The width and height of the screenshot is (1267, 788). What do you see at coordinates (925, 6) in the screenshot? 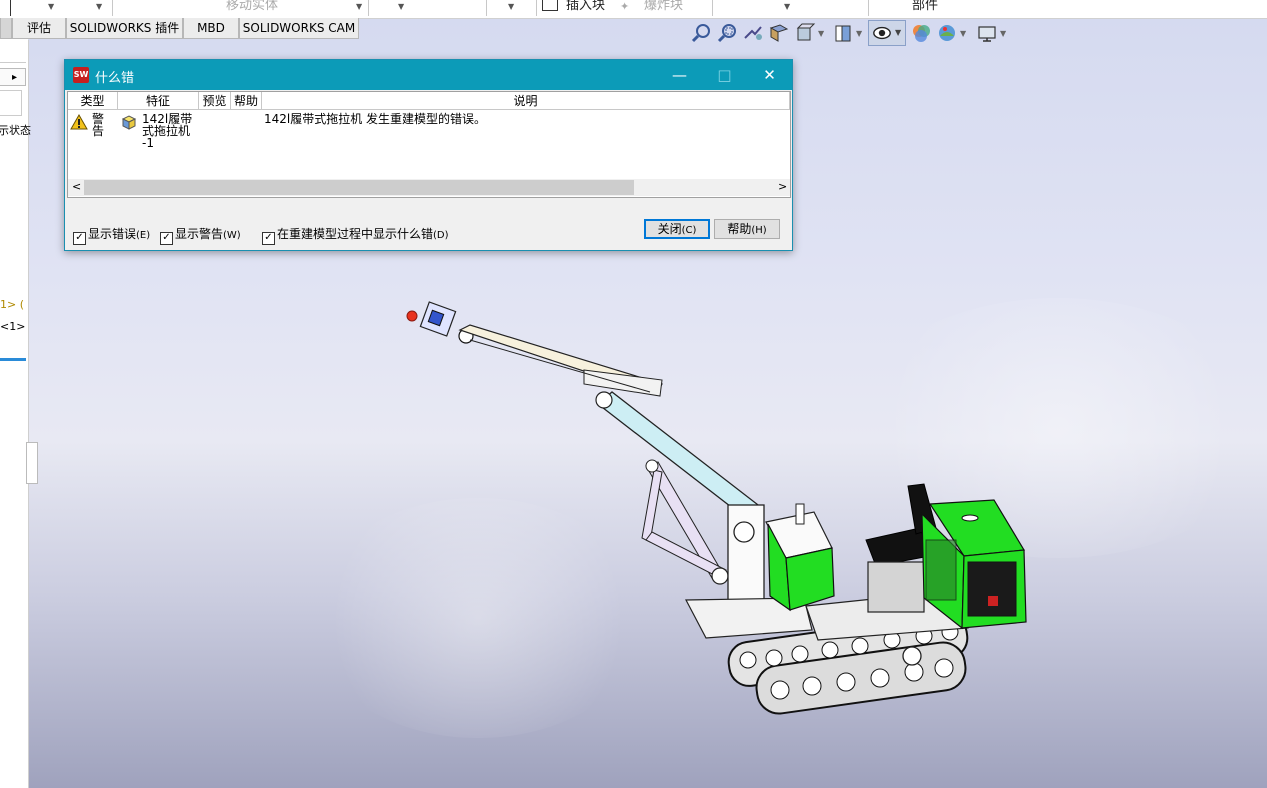
I see `part-button: 部件` at bounding box center [925, 6].